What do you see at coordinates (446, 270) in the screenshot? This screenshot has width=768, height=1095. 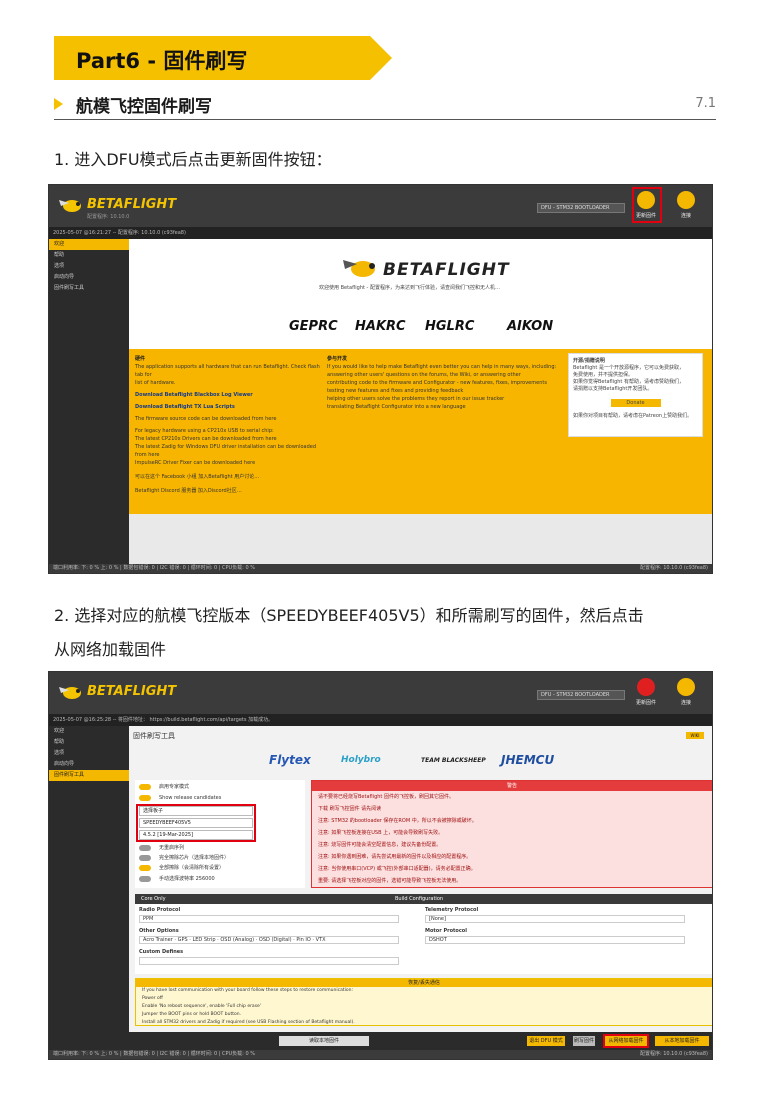 I see `hero-title: BETAFLIGHT` at bounding box center [446, 270].